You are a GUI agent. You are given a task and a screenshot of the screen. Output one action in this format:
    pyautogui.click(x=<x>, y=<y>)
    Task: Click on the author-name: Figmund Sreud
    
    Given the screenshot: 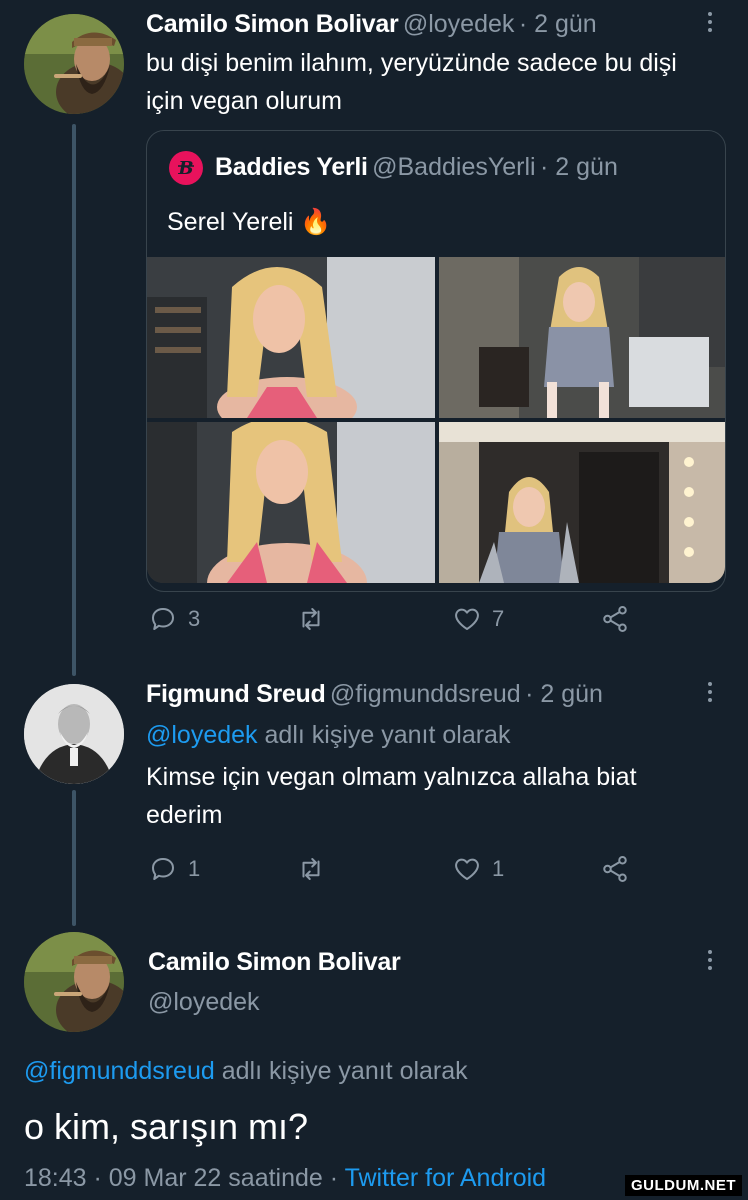 What is the action you would take?
    pyautogui.click(x=236, y=694)
    